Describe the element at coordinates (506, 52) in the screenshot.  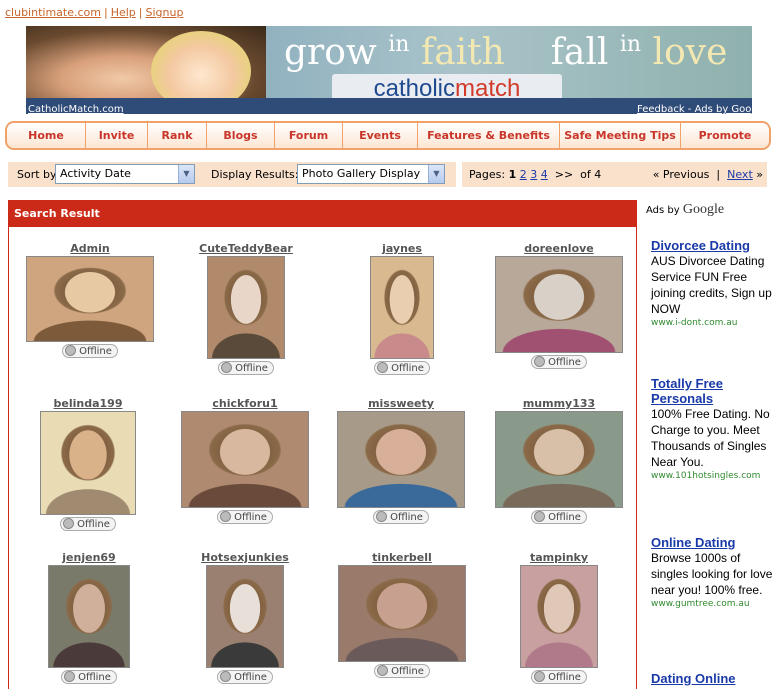
I see `banner-slogan: grow in faith fall in love` at that location.